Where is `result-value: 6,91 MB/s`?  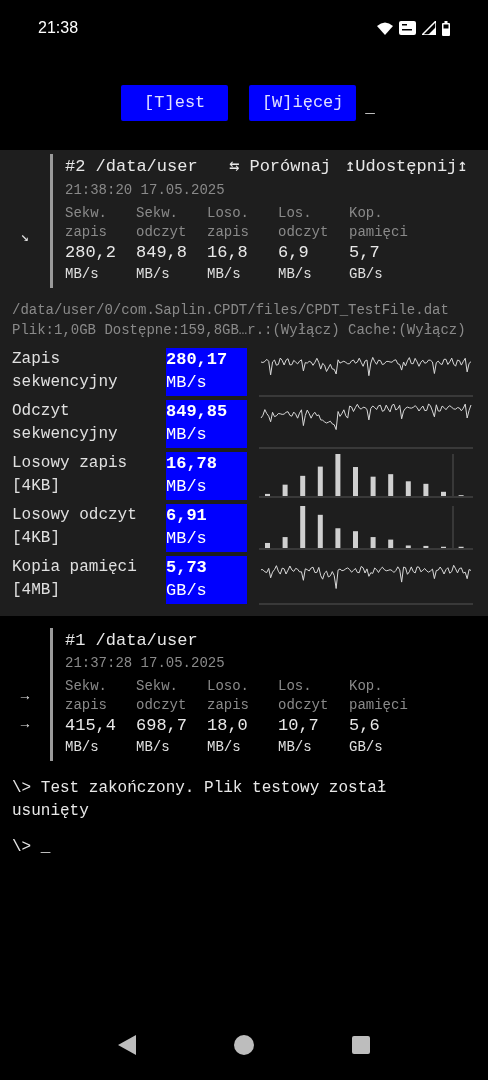
result-value: 6,91 MB/s is located at coordinates (206, 527).